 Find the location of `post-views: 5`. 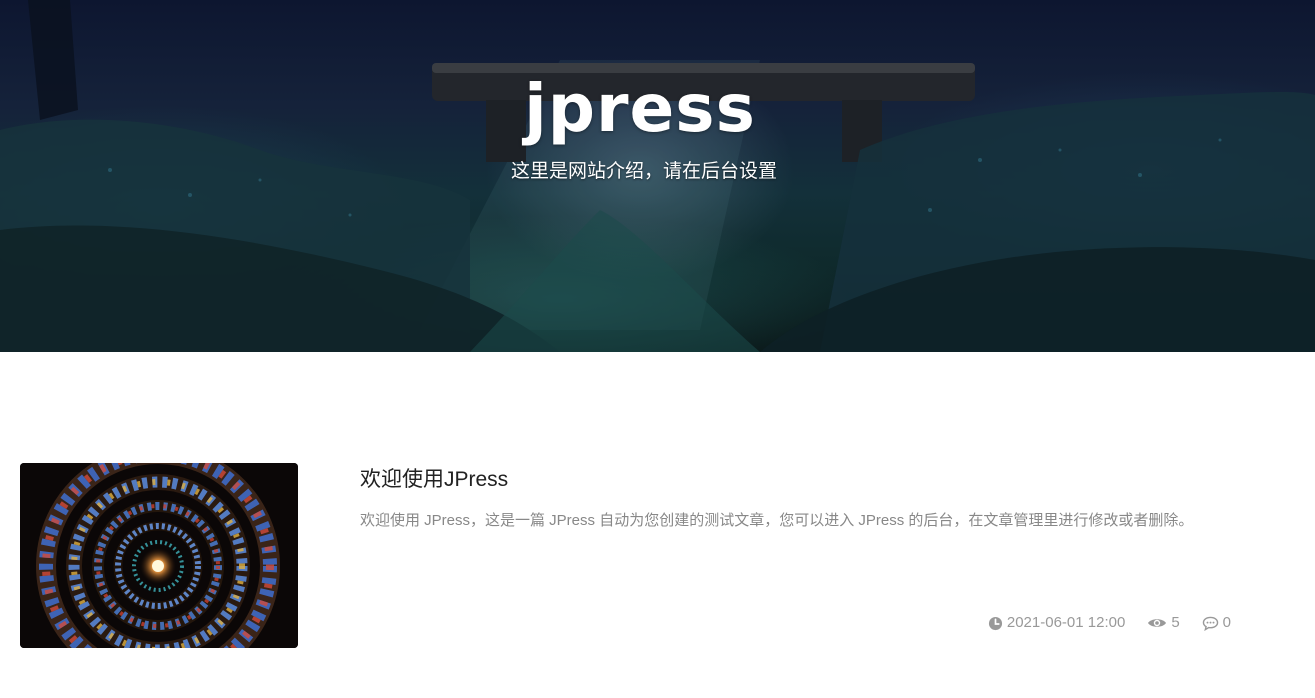

post-views: 5 is located at coordinates (1163, 623).